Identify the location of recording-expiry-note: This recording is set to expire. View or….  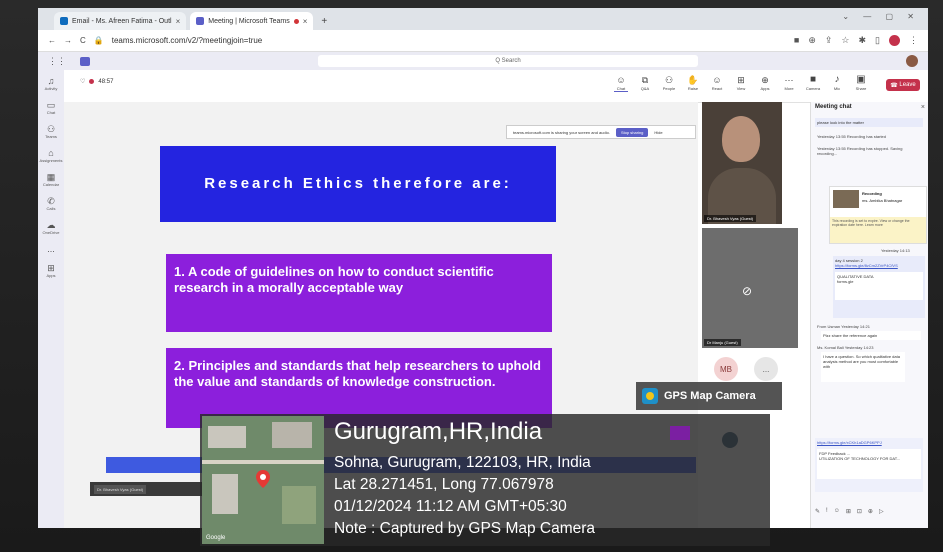
(878, 230).